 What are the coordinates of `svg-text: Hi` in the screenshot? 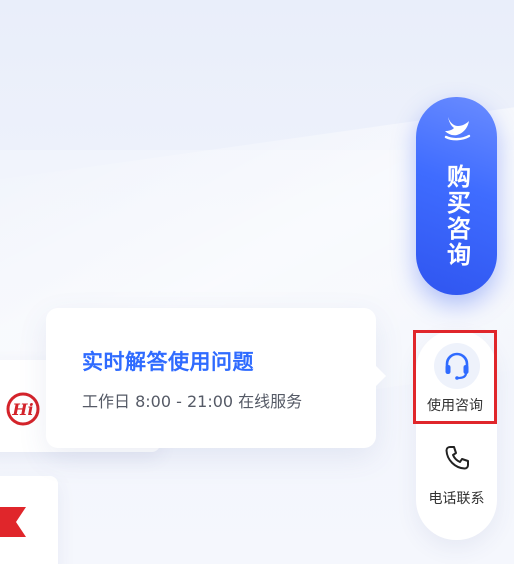 It's located at (22, 409).